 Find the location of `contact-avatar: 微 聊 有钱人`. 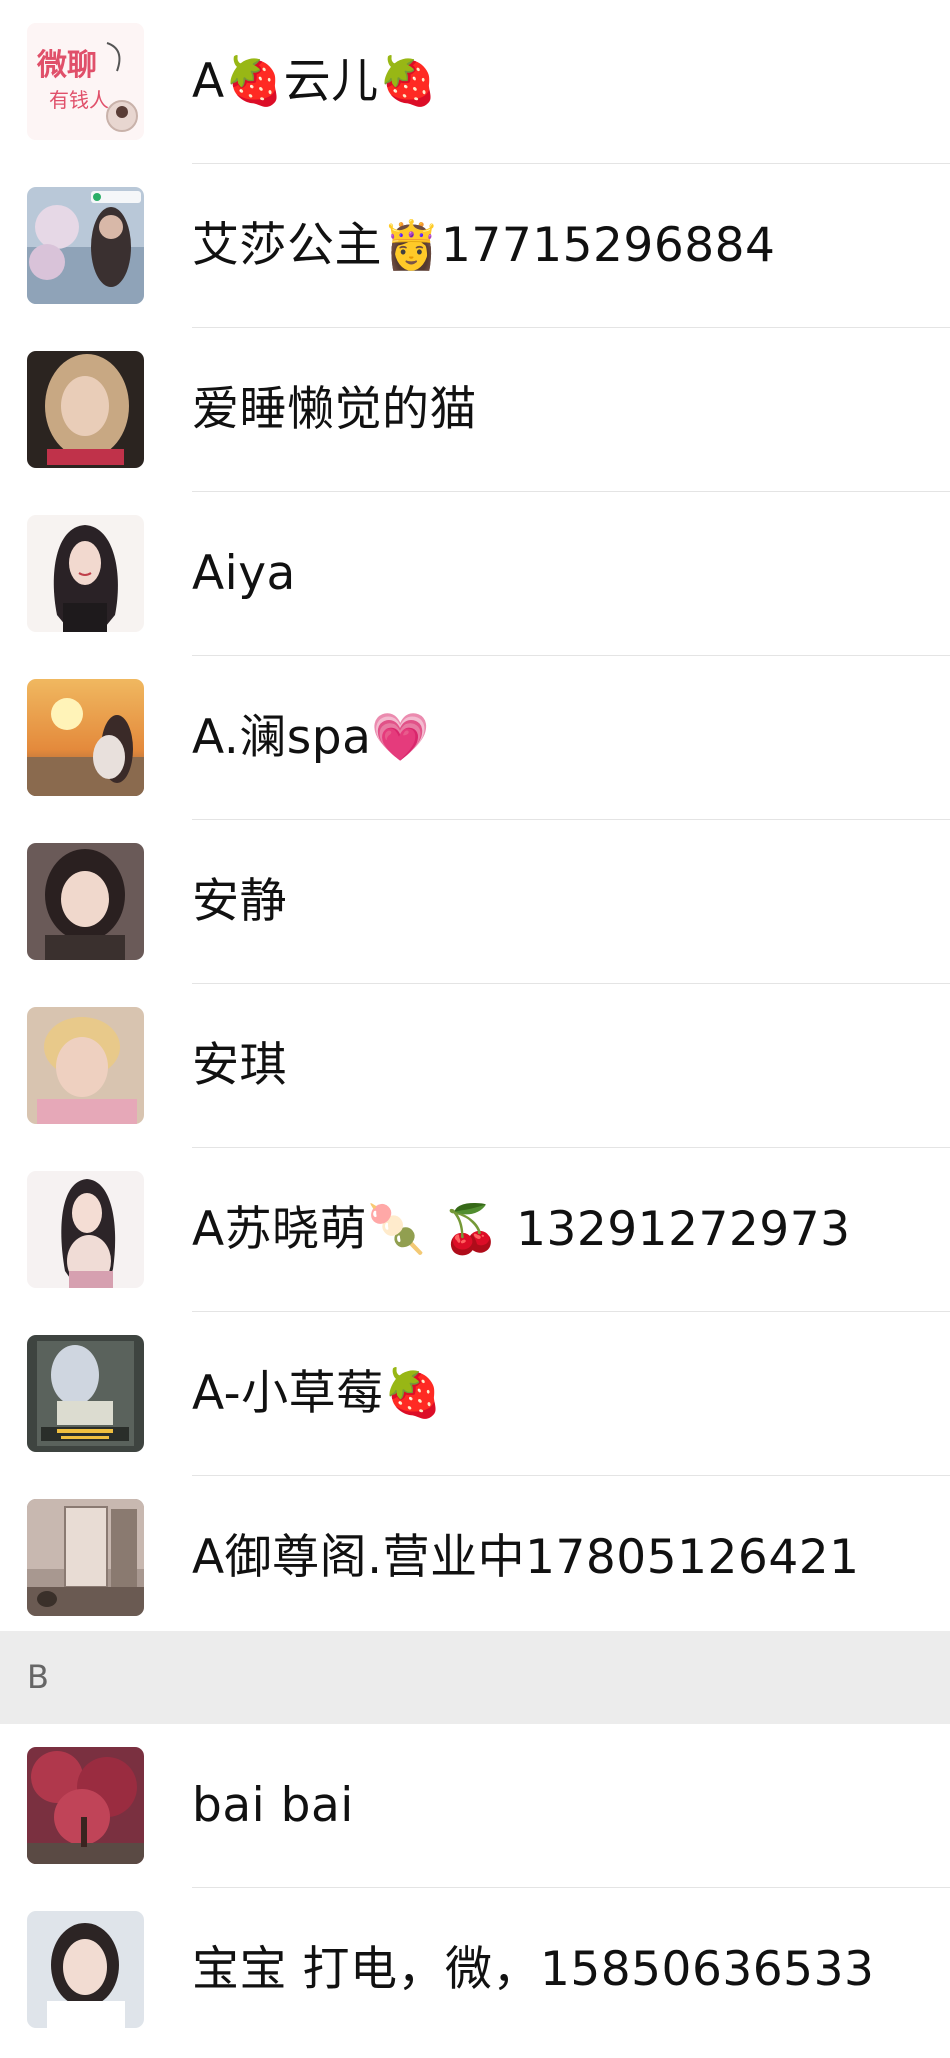

contact-avatar: 微 聊 有钱人 is located at coordinates (85, 81).